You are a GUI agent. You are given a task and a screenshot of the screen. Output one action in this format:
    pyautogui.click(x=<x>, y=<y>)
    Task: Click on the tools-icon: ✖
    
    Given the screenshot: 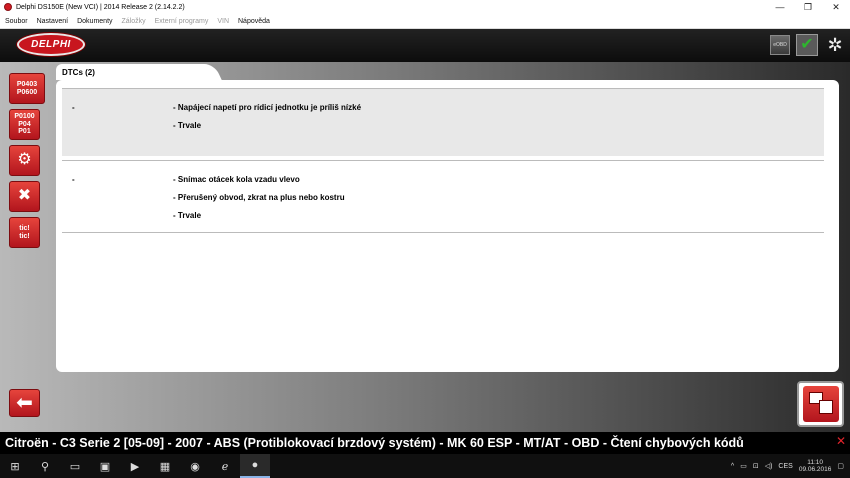 What is the action you would take?
    pyautogui.click(x=24, y=196)
    